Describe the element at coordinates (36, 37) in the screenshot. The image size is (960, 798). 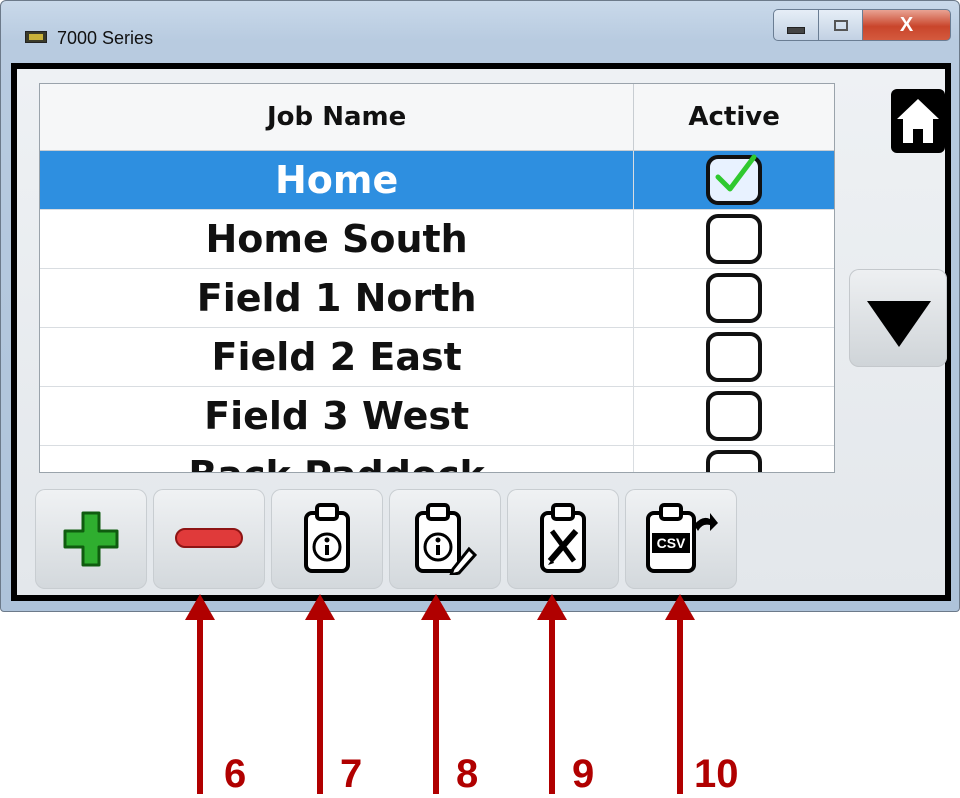
I see `app-icon` at that location.